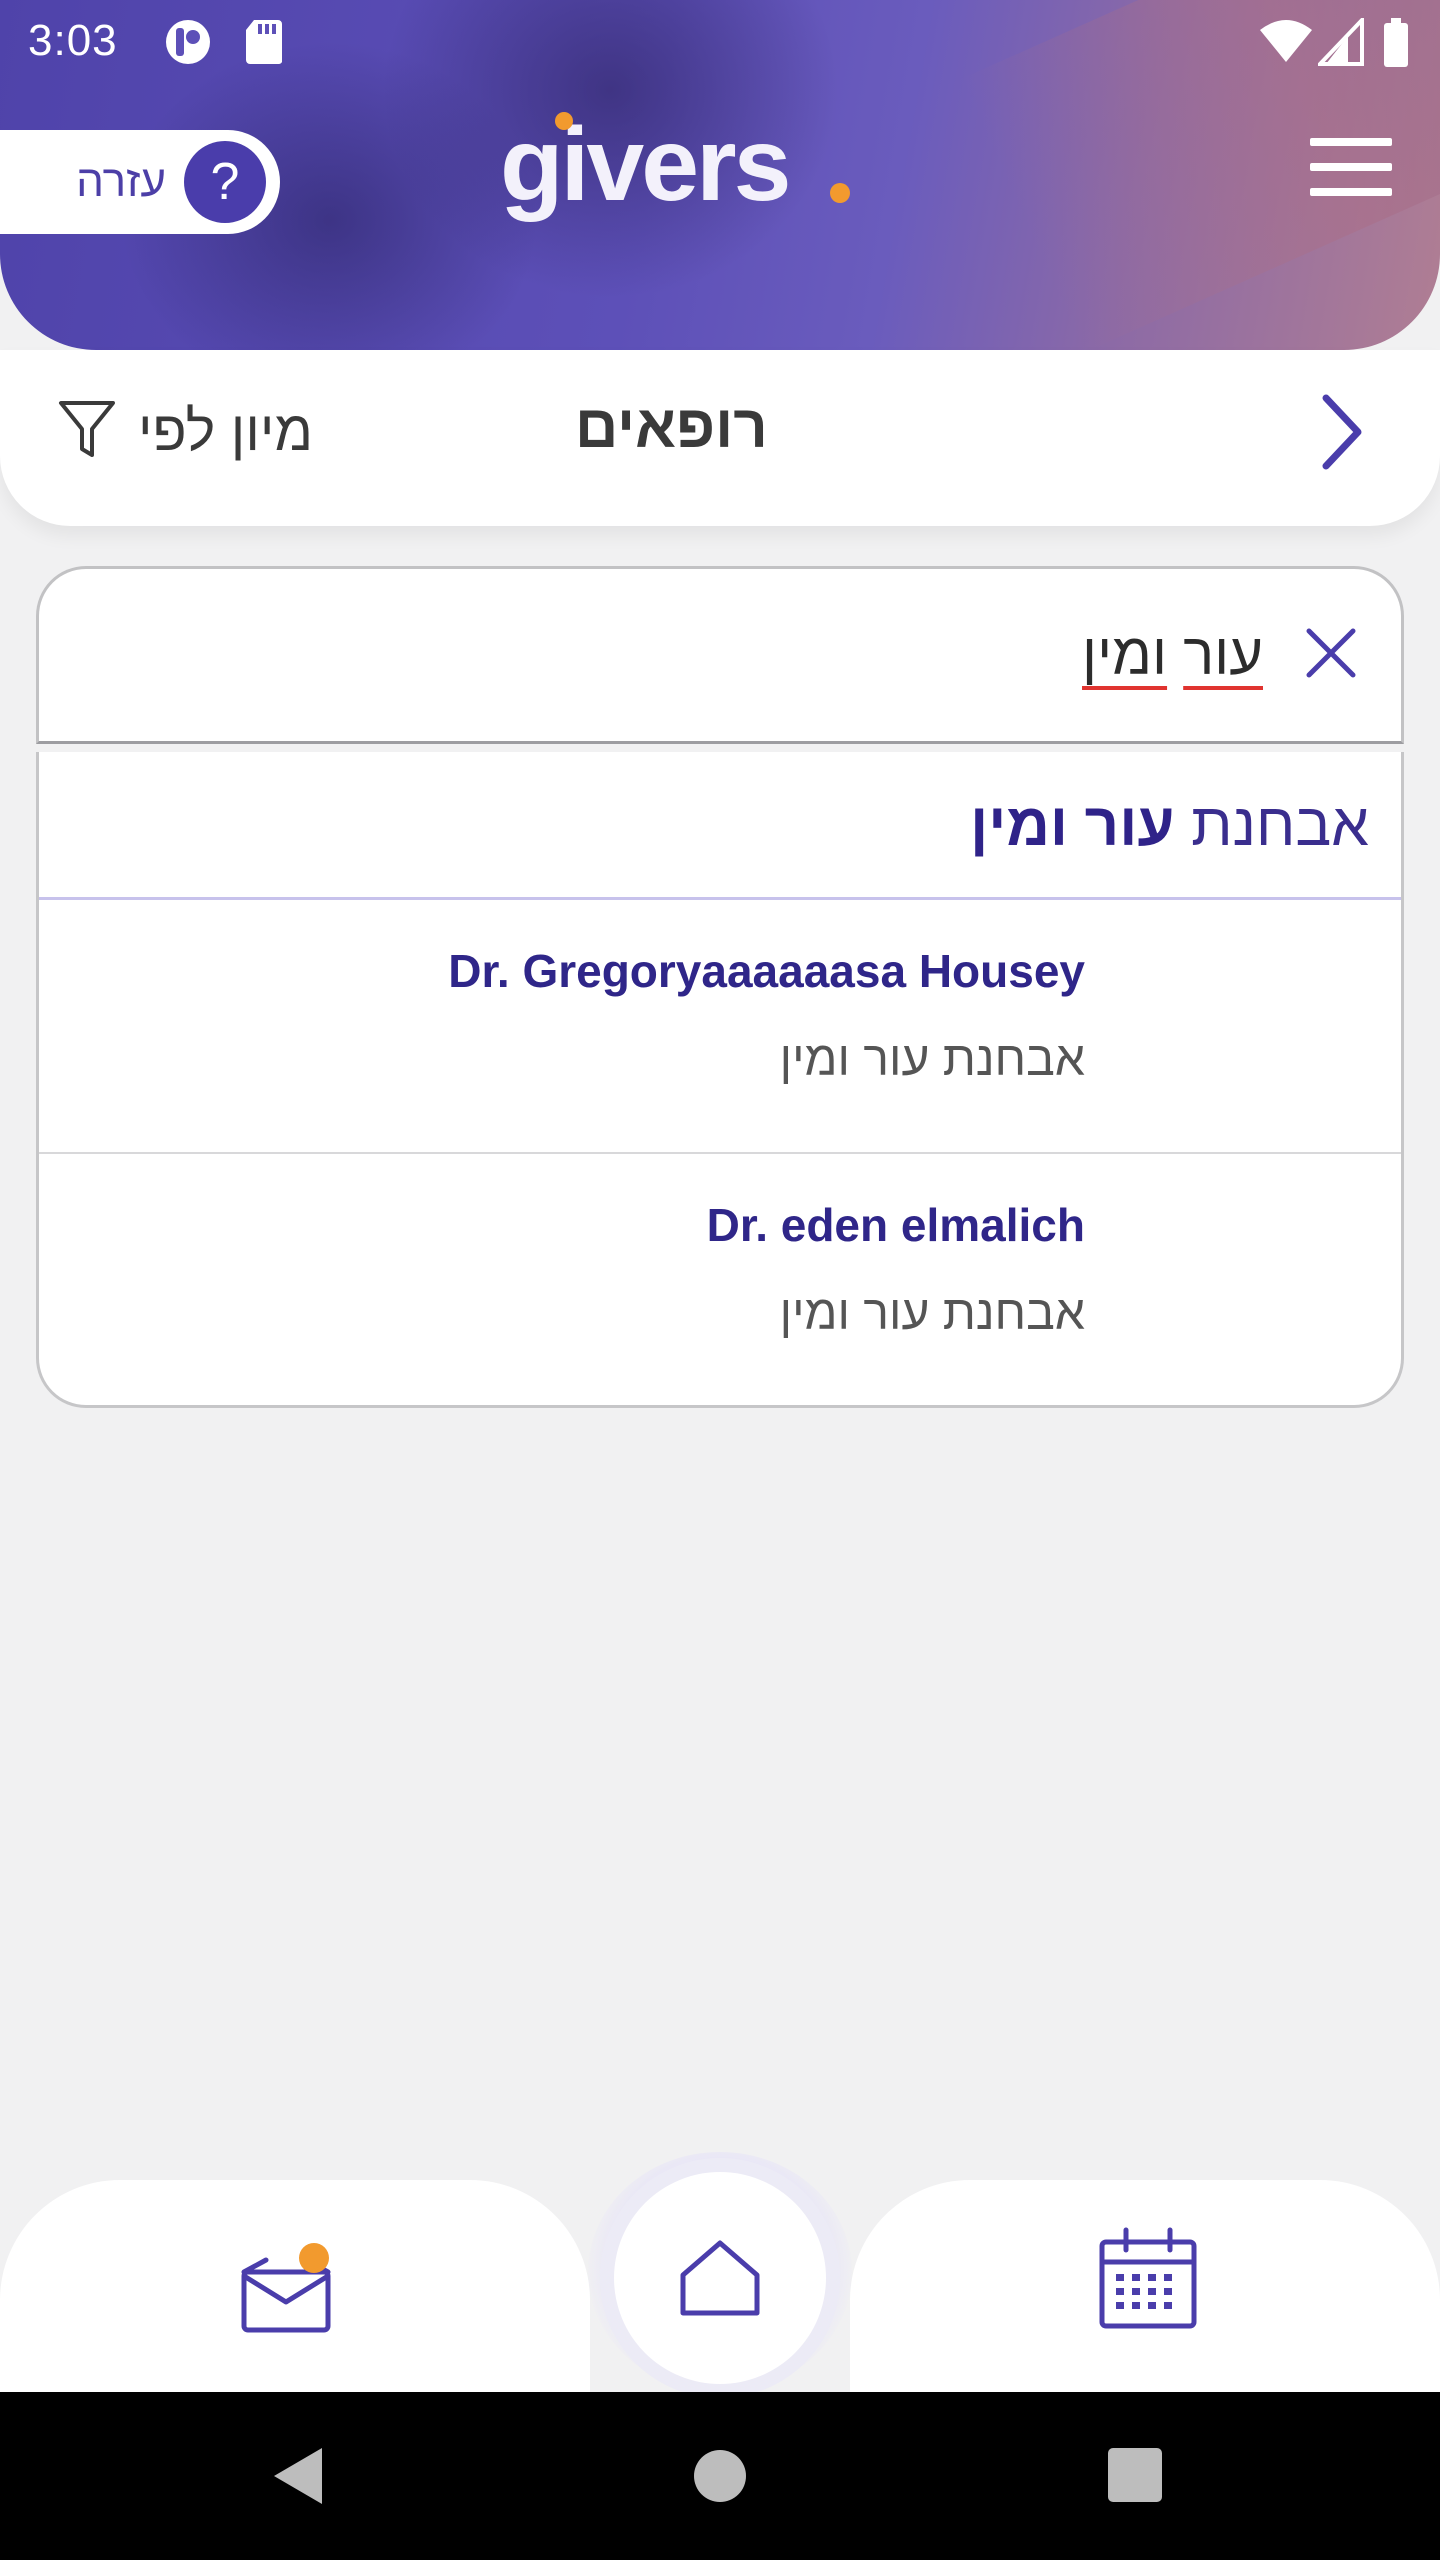 Image resolution: width=1440 pixels, height=2560 pixels. Describe the element at coordinates (87, 429) in the screenshot. I see `filter-funnel-icon` at that location.